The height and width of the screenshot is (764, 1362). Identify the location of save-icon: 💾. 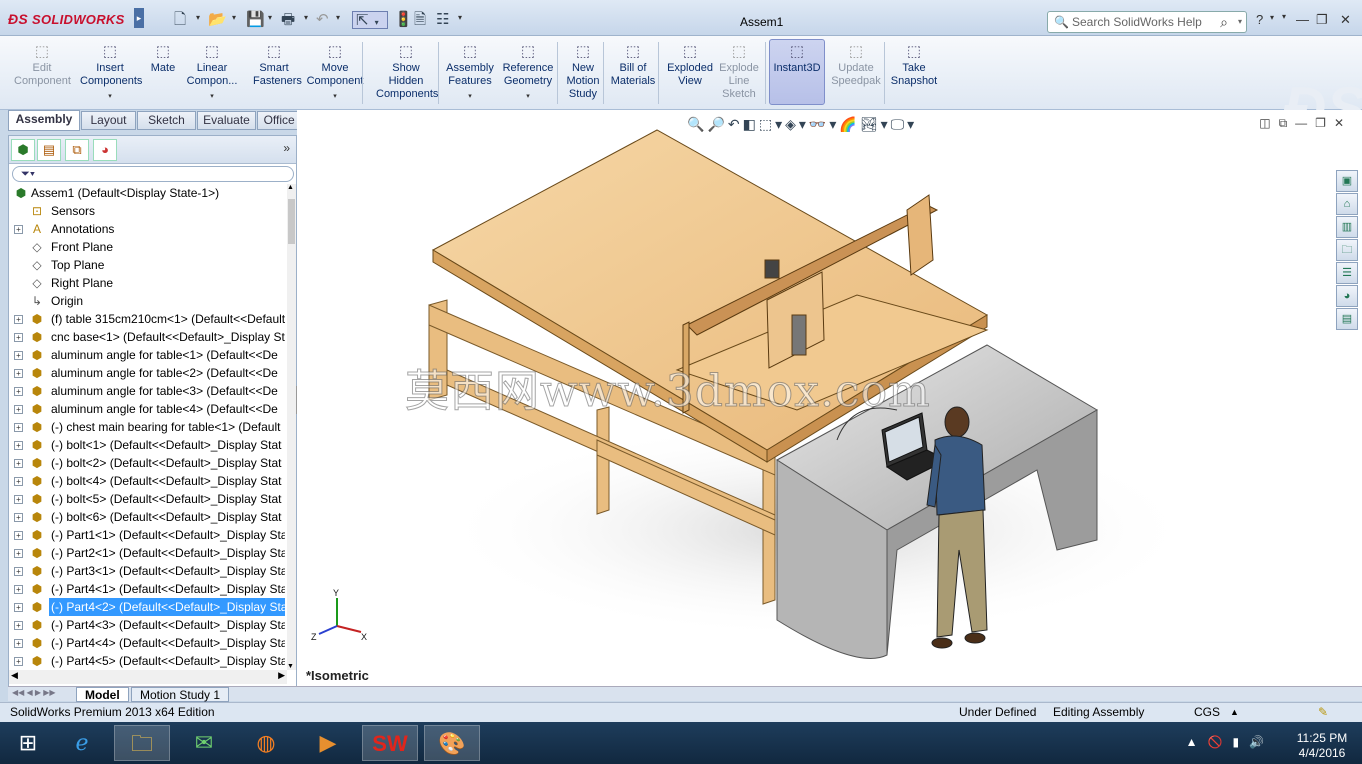
(255, 20).